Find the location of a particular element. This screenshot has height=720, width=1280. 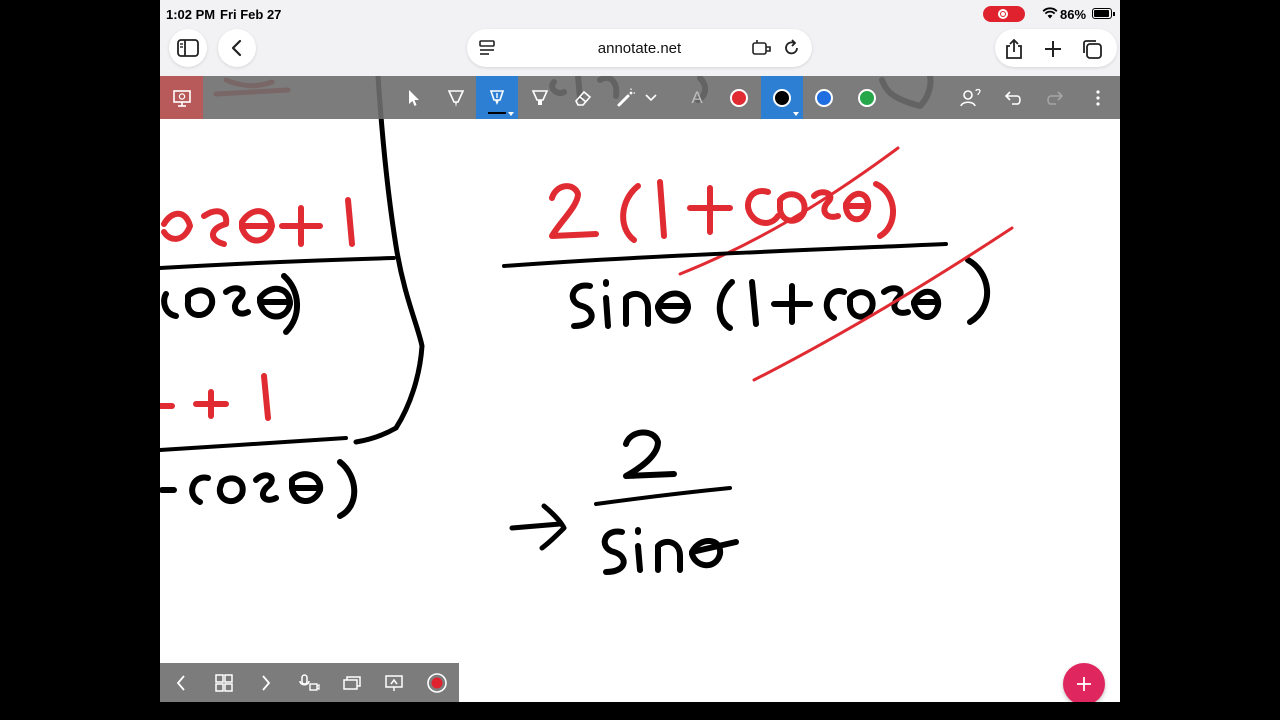

sidebar-icon is located at coordinates (188, 48).